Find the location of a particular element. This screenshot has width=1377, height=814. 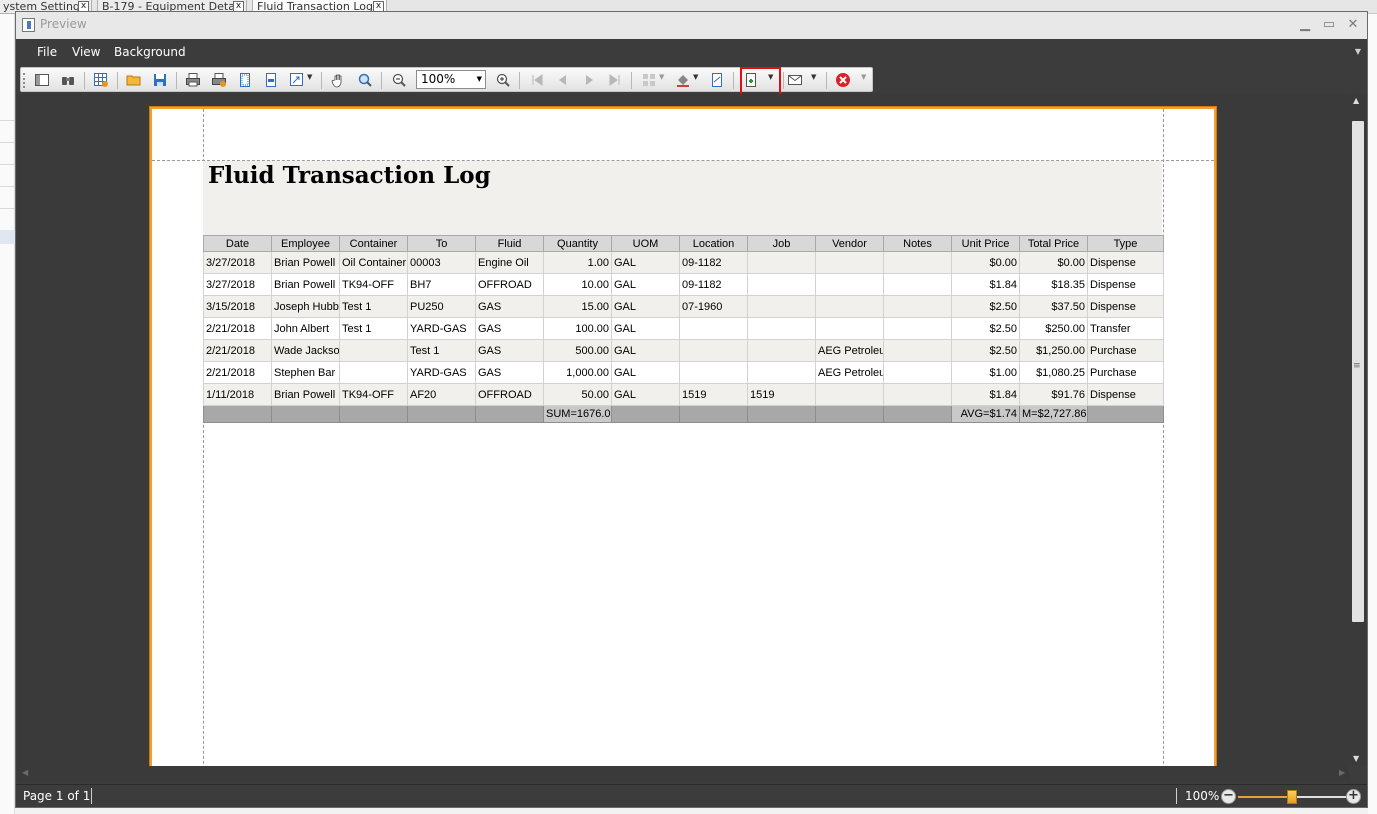

print-button is located at coordinates (193, 80).